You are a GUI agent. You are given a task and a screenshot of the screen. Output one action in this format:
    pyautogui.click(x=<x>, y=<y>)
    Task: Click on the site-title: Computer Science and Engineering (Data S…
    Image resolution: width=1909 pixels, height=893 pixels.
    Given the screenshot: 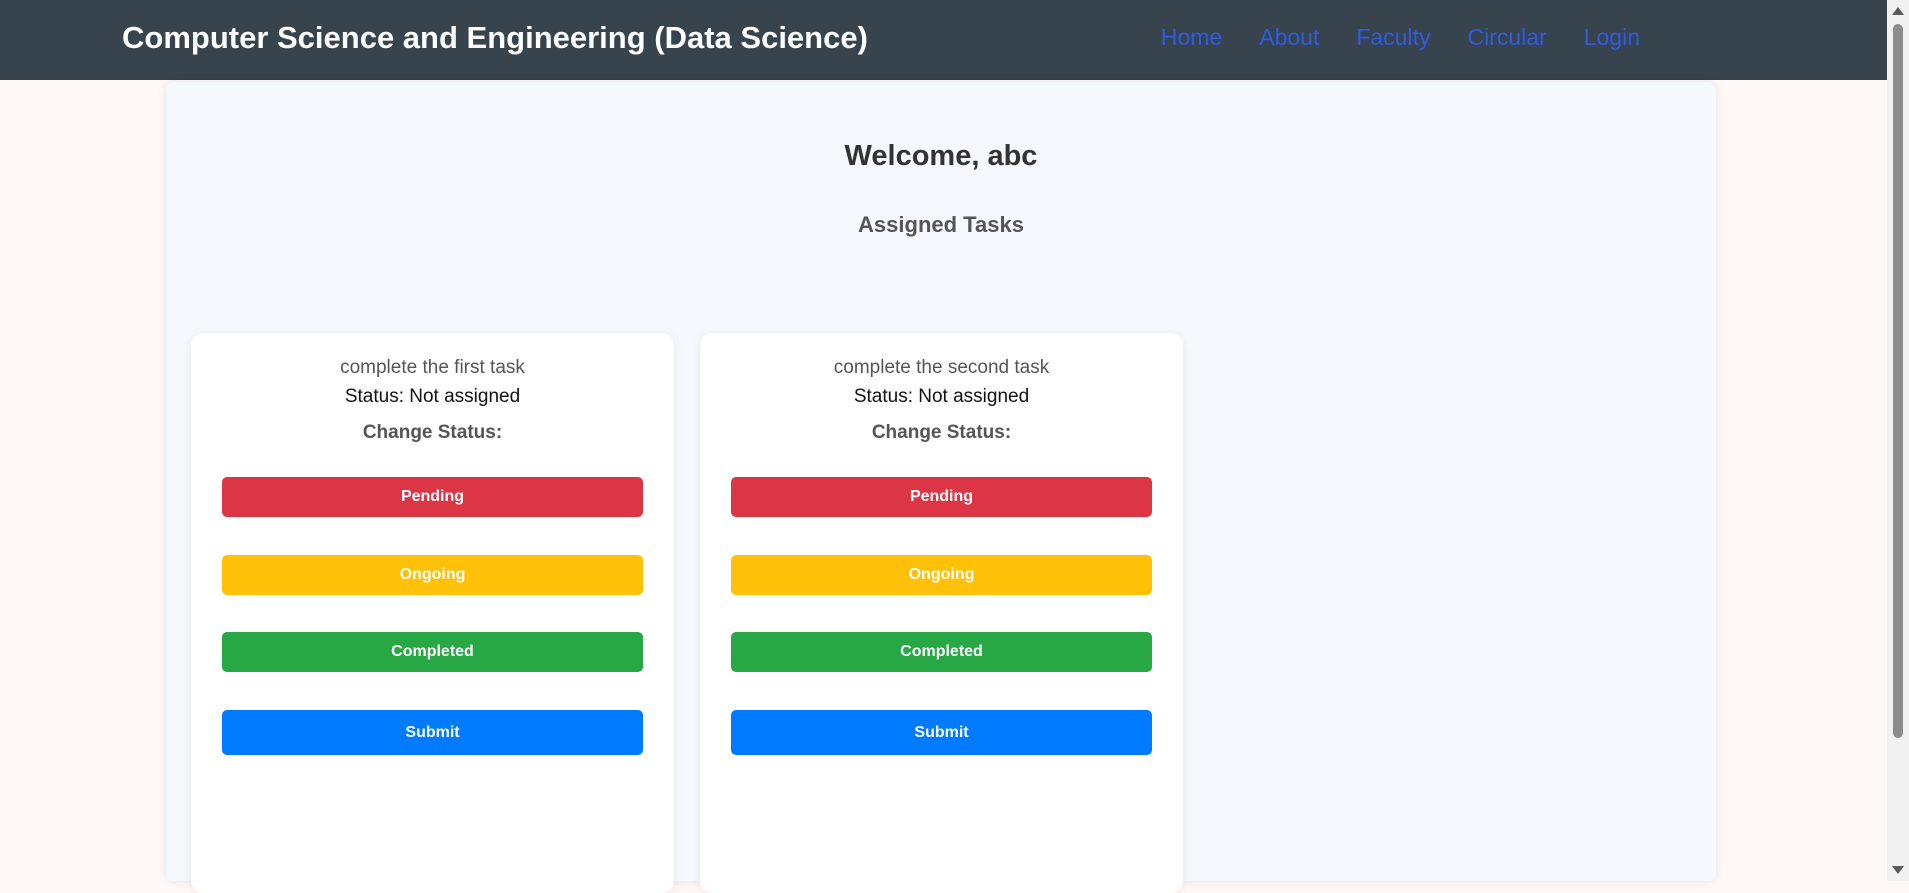 What is the action you would take?
    pyautogui.click(x=495, y=37)
    